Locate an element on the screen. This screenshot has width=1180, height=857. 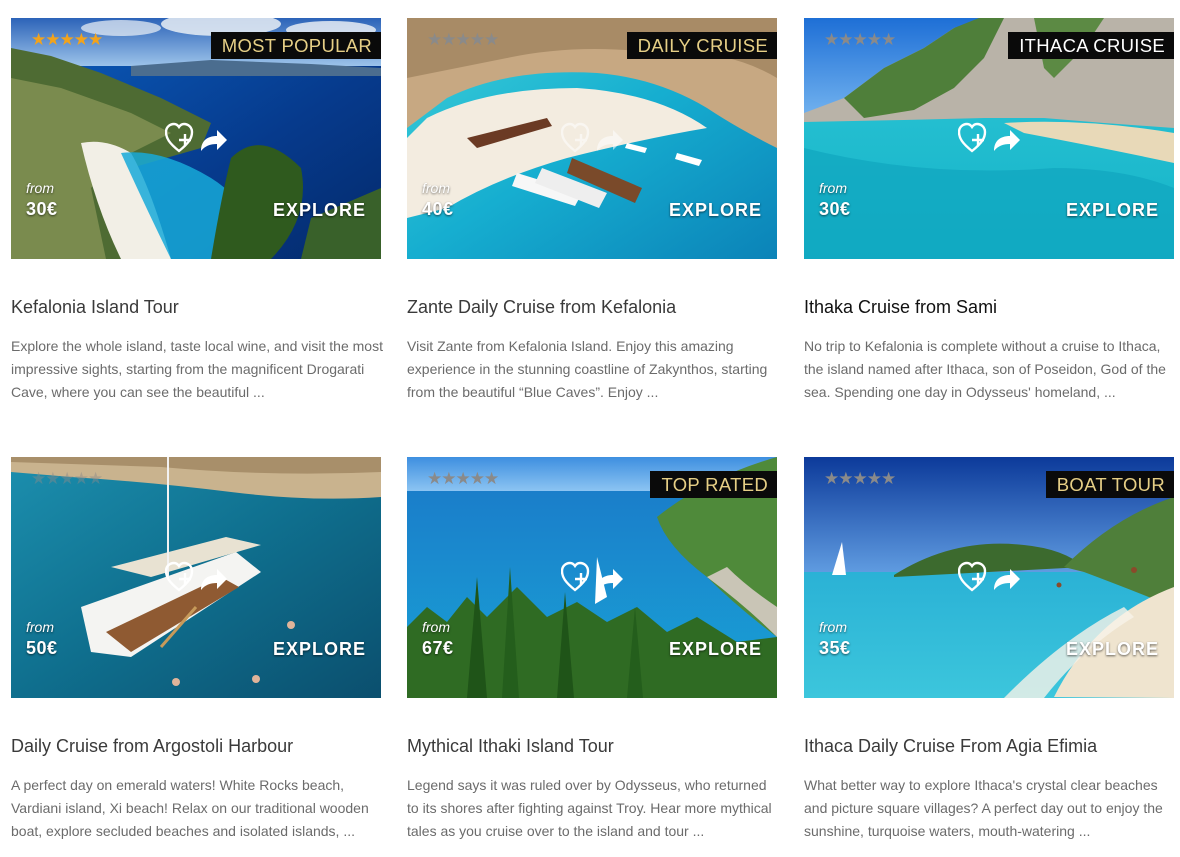
tour-photo: ★★★★★ TOP RATED from 67€ EXPLORE is located at coordinates (592, 577).